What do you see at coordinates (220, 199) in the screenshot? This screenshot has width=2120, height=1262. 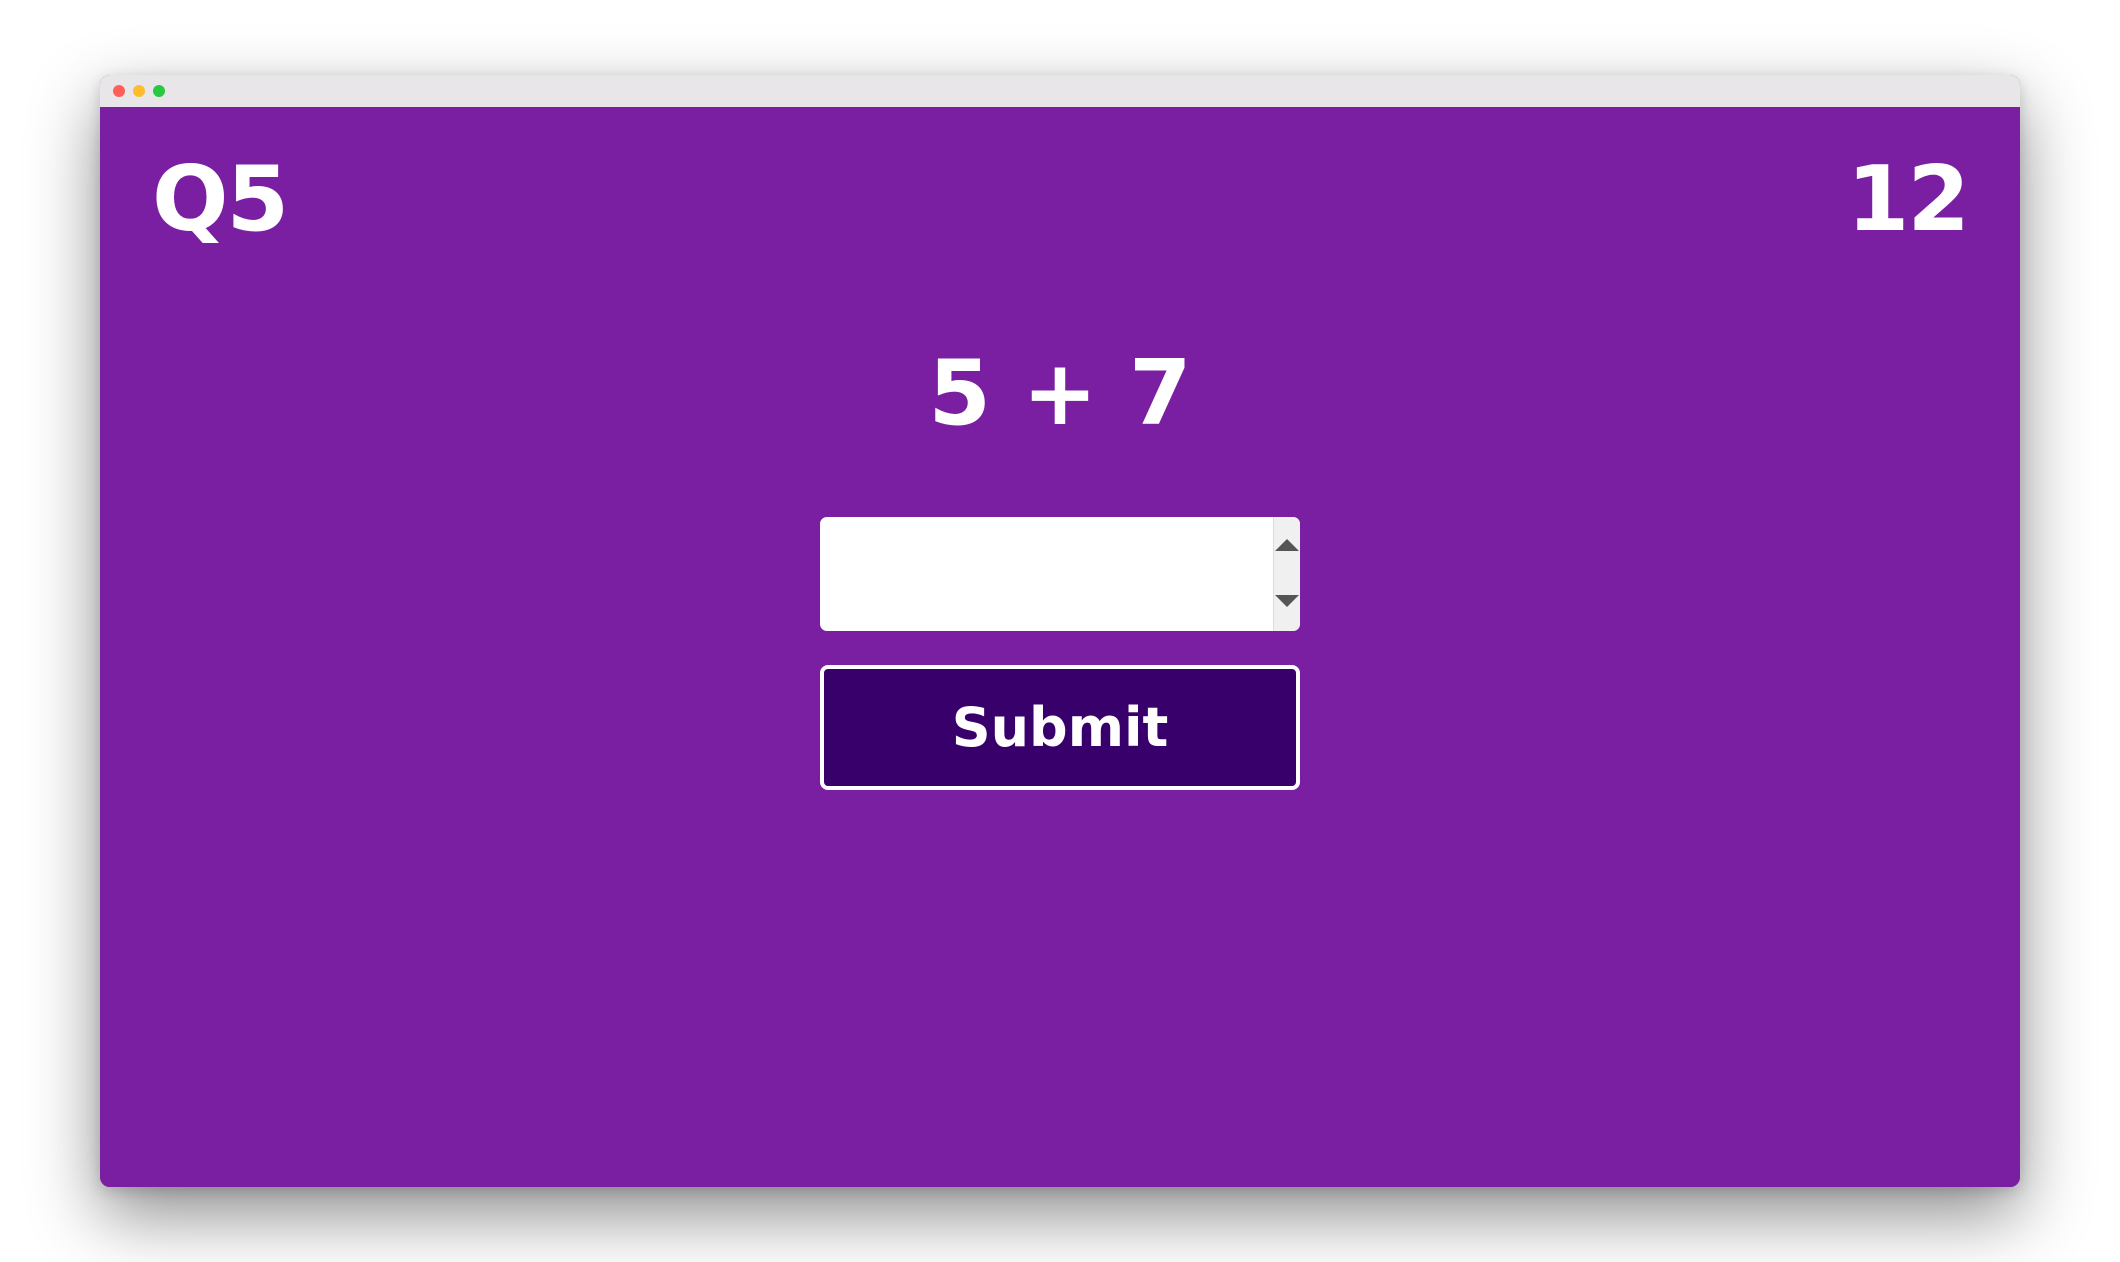 I see `question-number: Q5` at bounding box center [220, 199].